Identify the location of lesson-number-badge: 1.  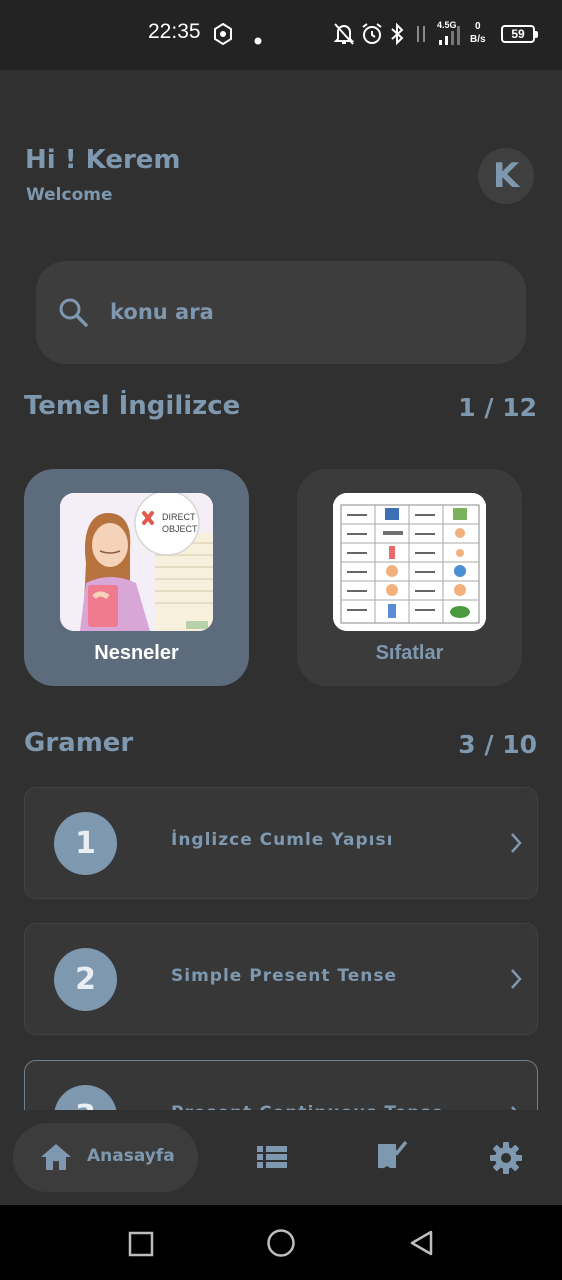
(85, 843).